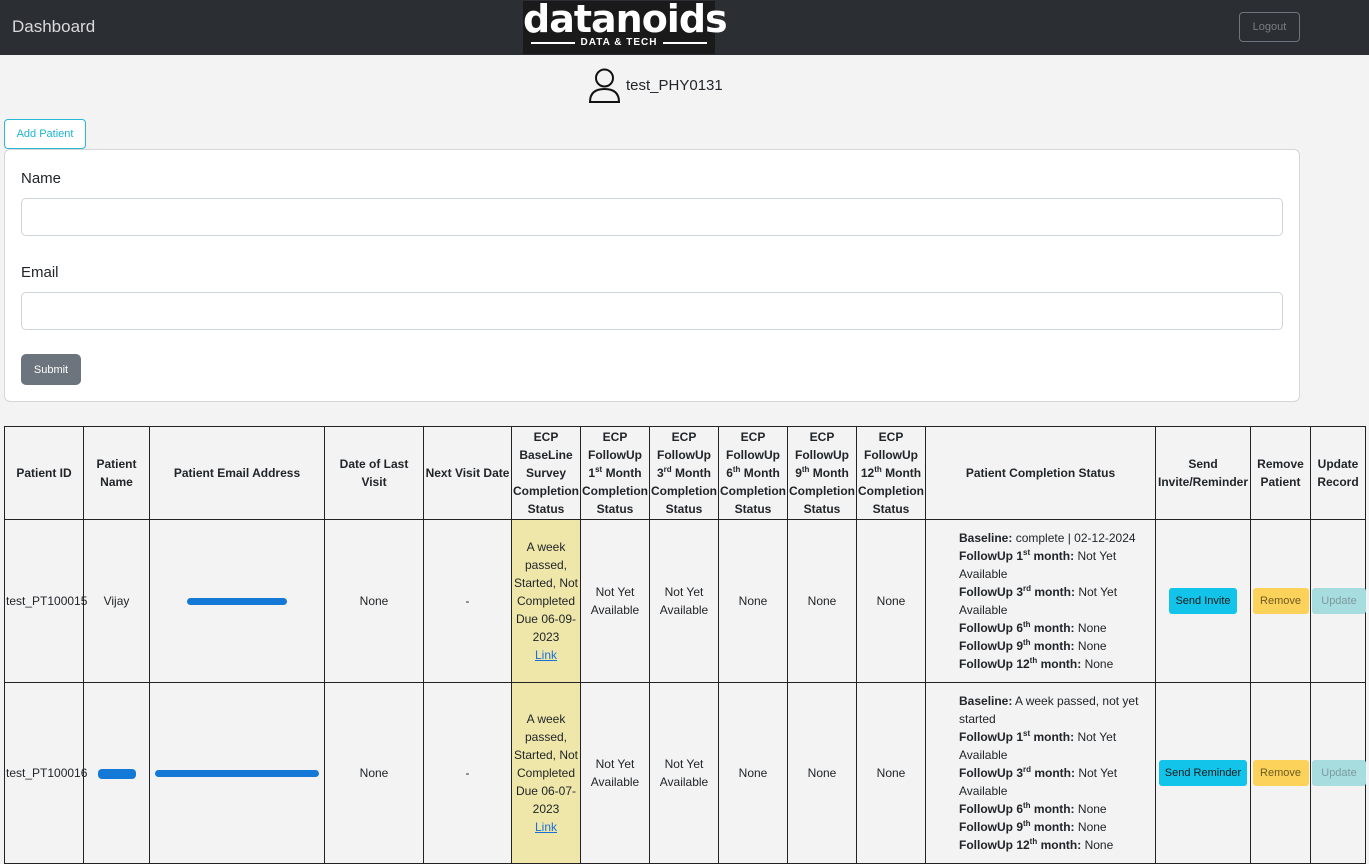 The image size is (1369, 864). I want to click on header-fu3: ECP FollowUp 3rd Month Completion Status, so click(684, 473).